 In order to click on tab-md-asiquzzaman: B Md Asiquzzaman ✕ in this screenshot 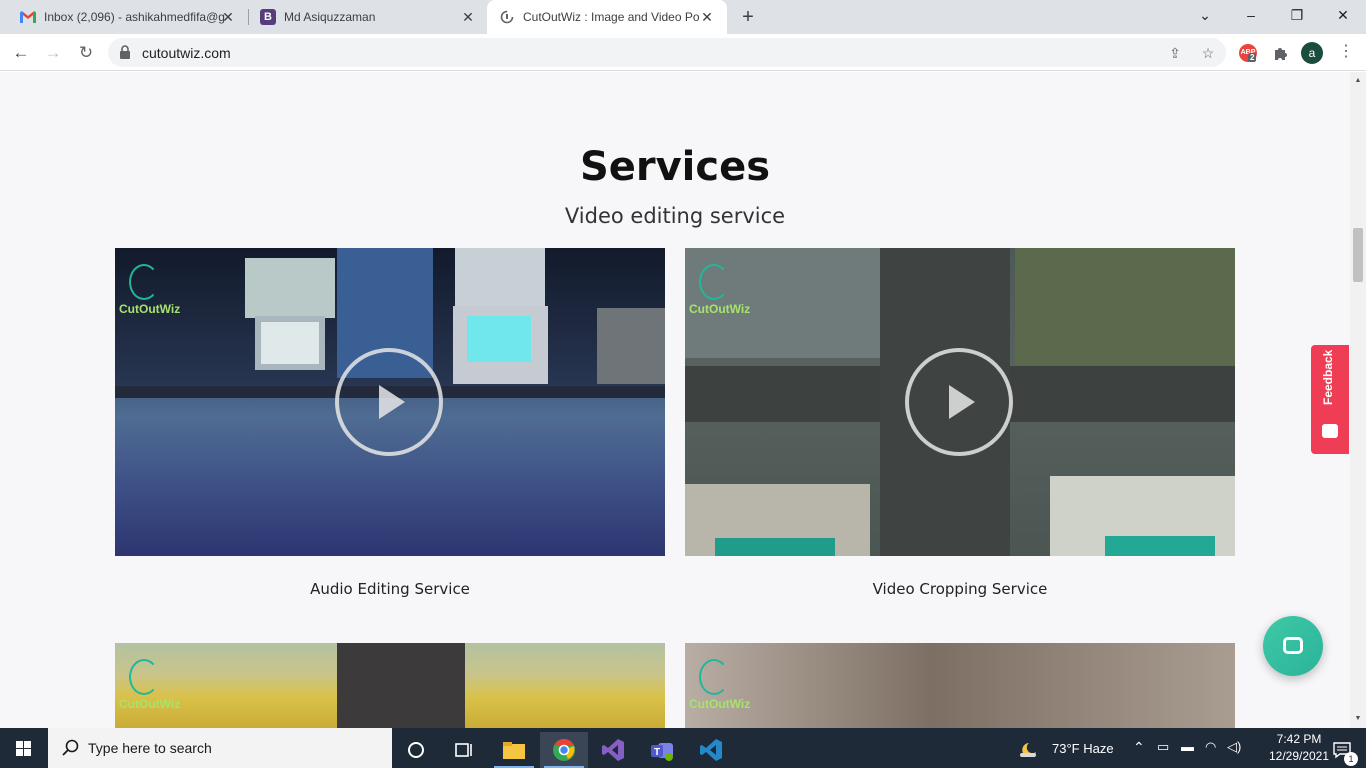, I will do `click(364, 17)`.